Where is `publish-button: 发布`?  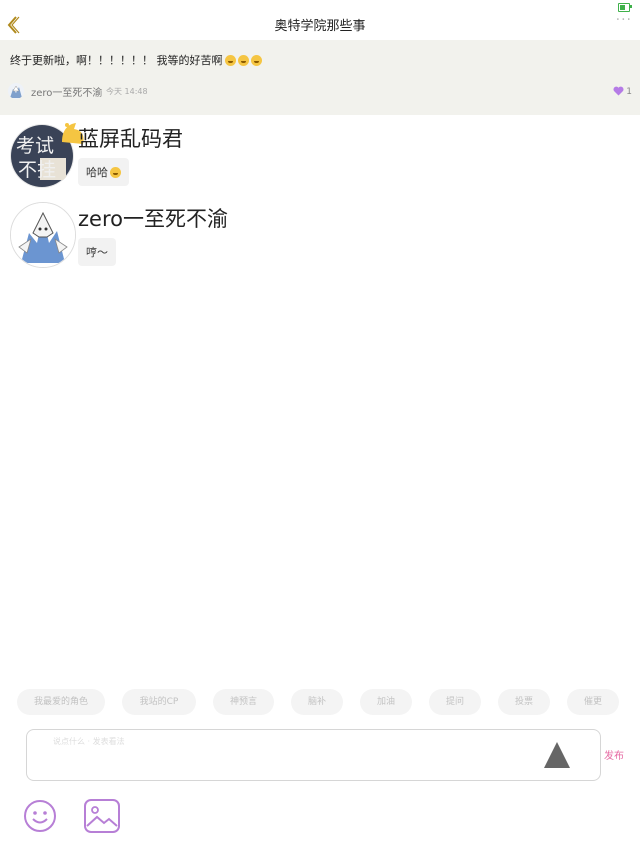
publish-button: 发布 is located at coordinates (614, 754).